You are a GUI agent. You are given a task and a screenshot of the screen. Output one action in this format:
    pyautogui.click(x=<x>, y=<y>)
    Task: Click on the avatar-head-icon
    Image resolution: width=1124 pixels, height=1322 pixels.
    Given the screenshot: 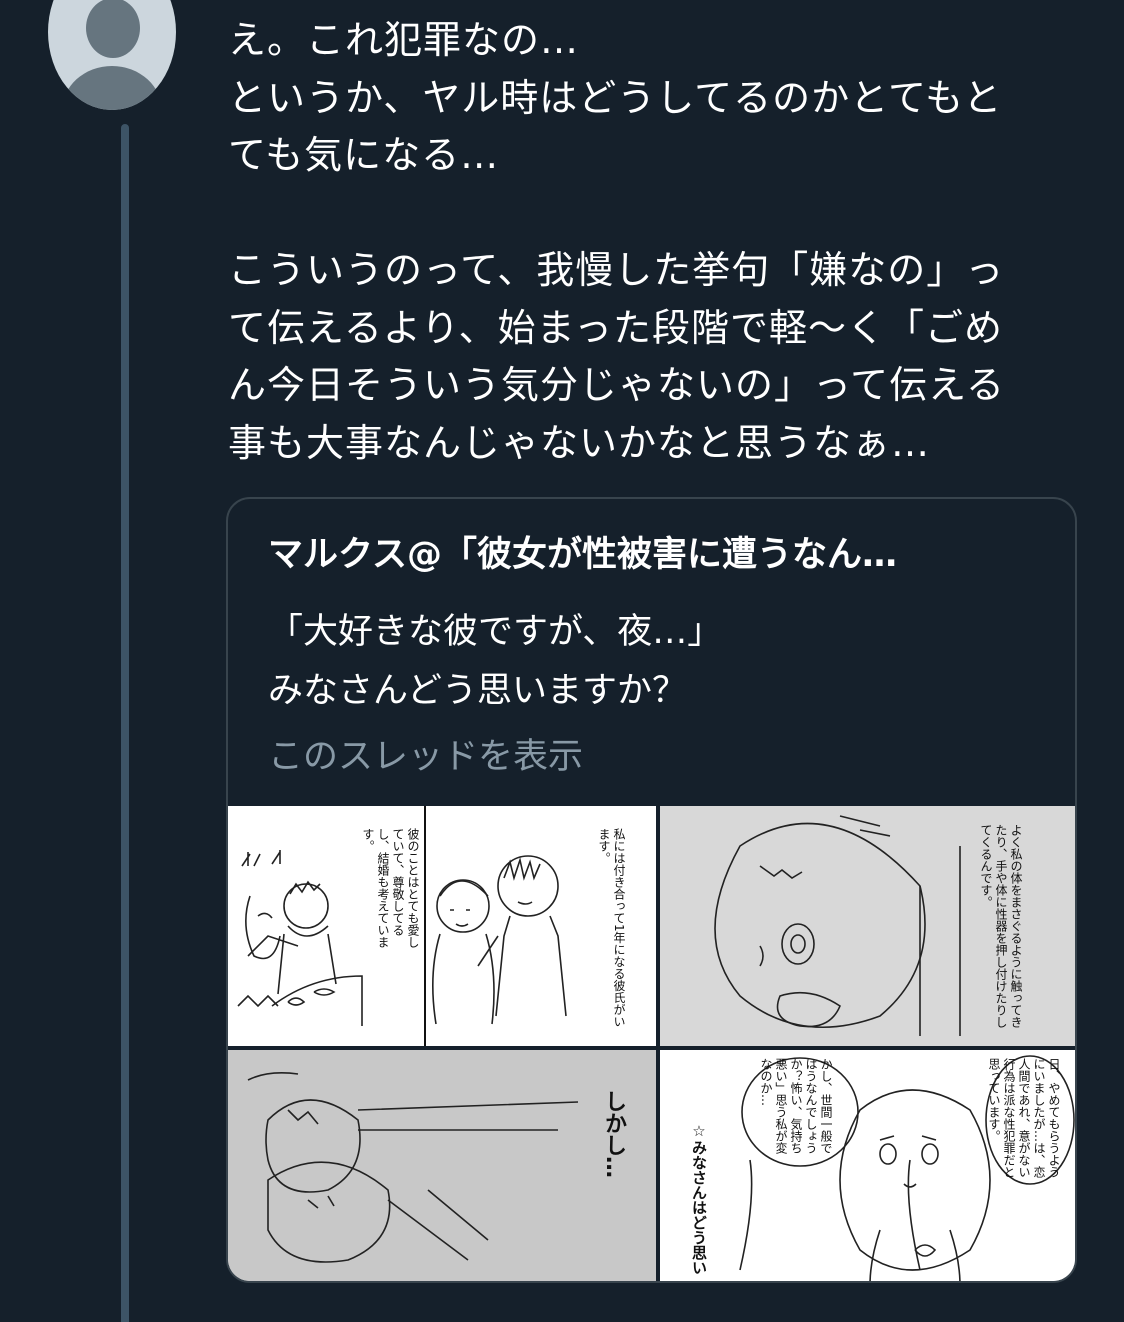 What is the action you would take?
    pyautogui.click(x=113, y=29)
    